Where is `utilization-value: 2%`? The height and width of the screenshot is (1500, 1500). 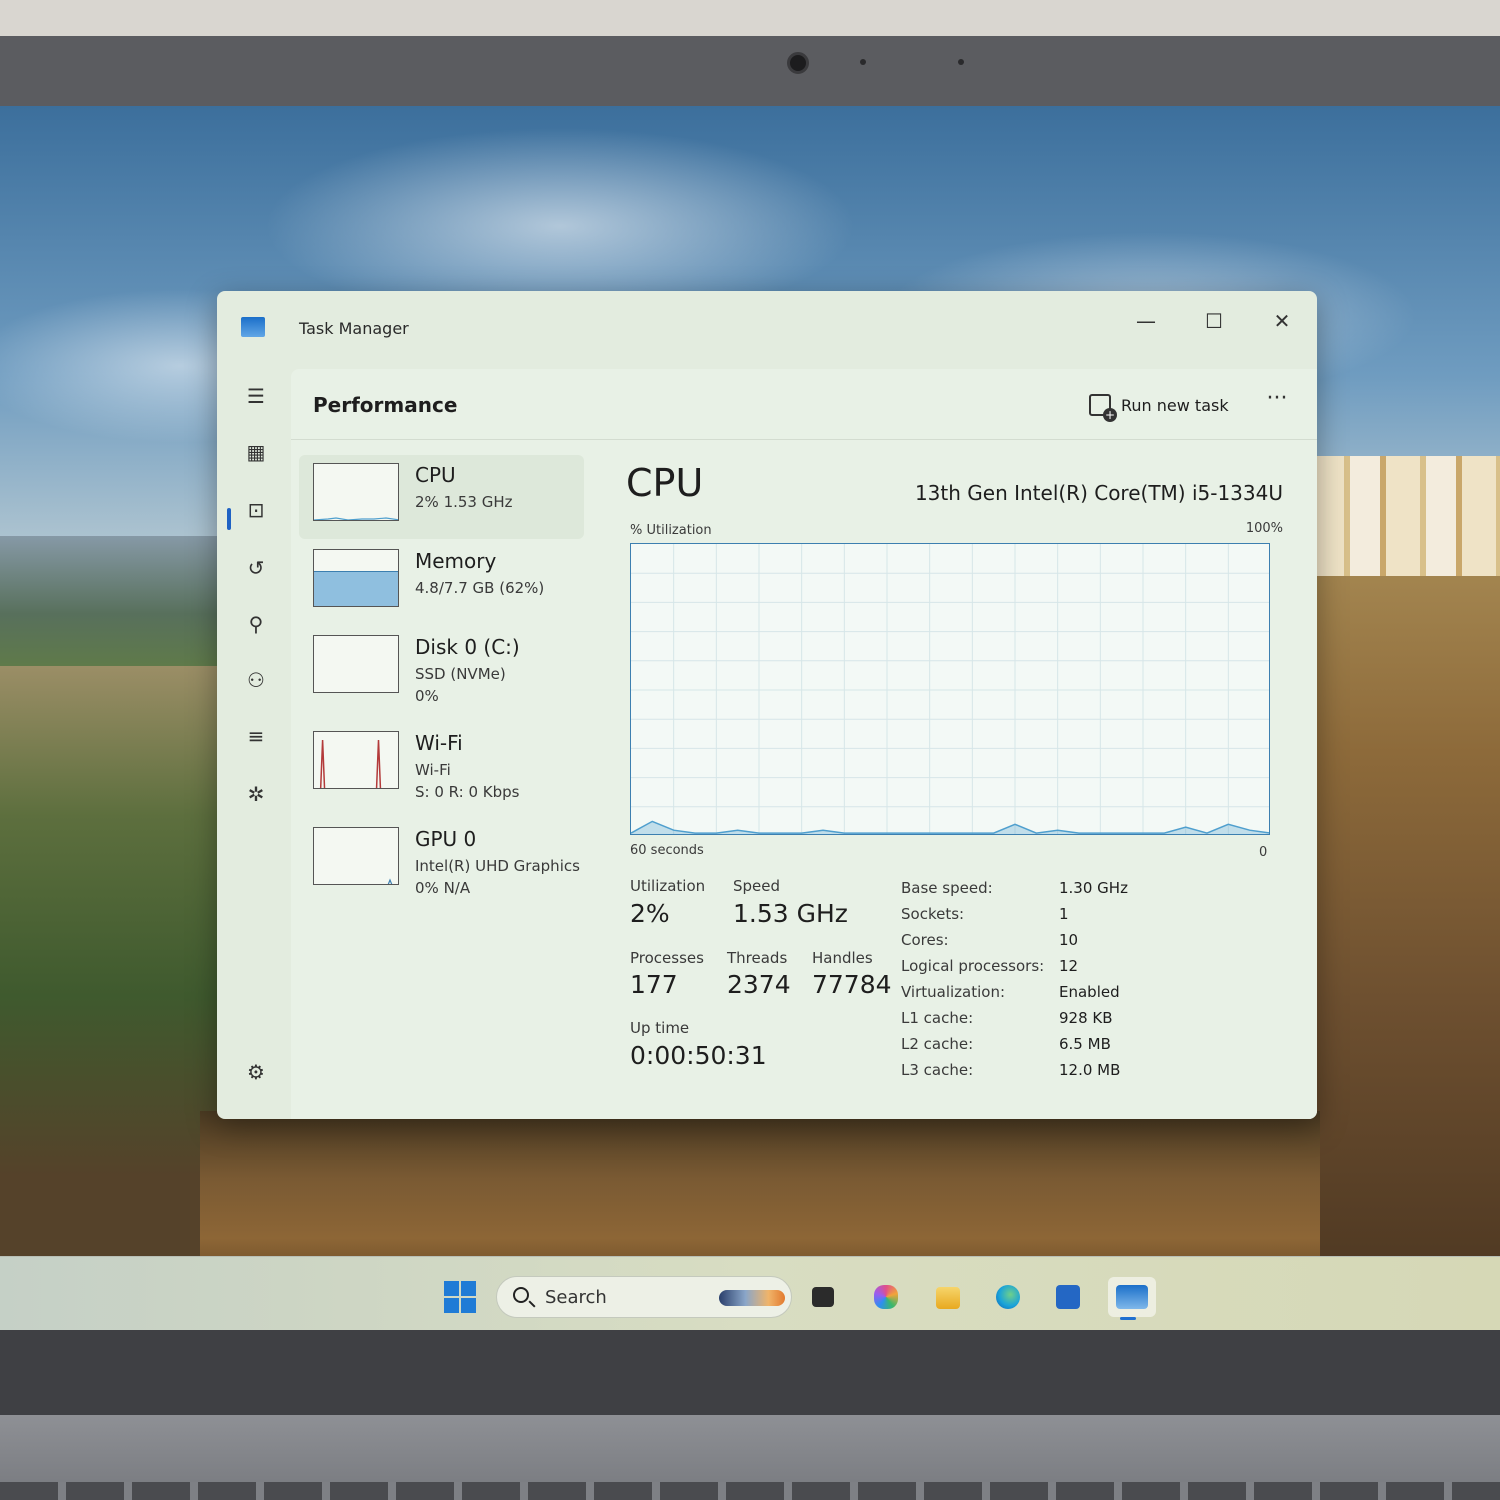 utilization-value: 2% is located at coordinates (650, 913).